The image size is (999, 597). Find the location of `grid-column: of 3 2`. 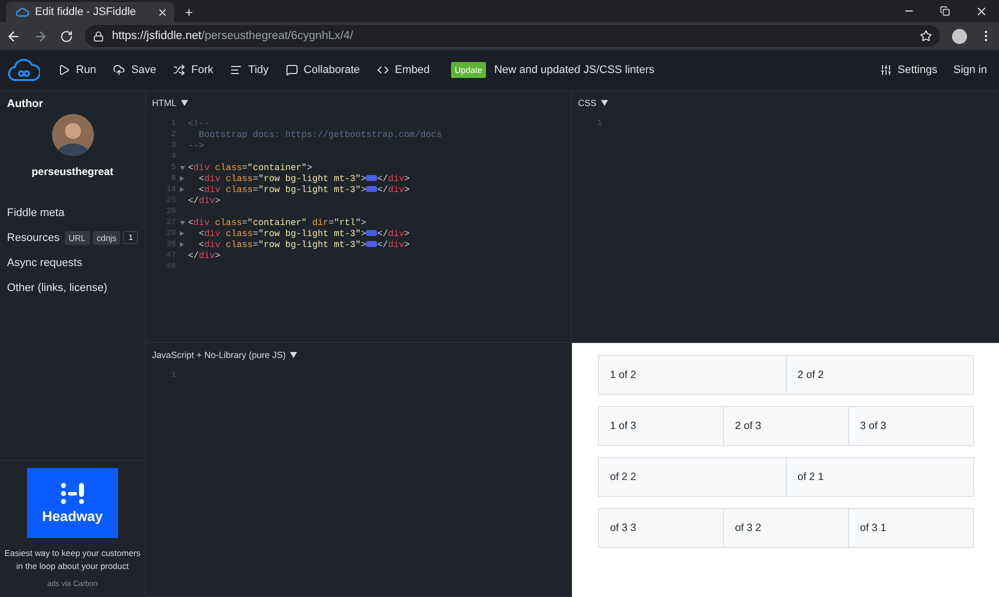

grid-column: of 3 2 is located at coordinates (786, 528).